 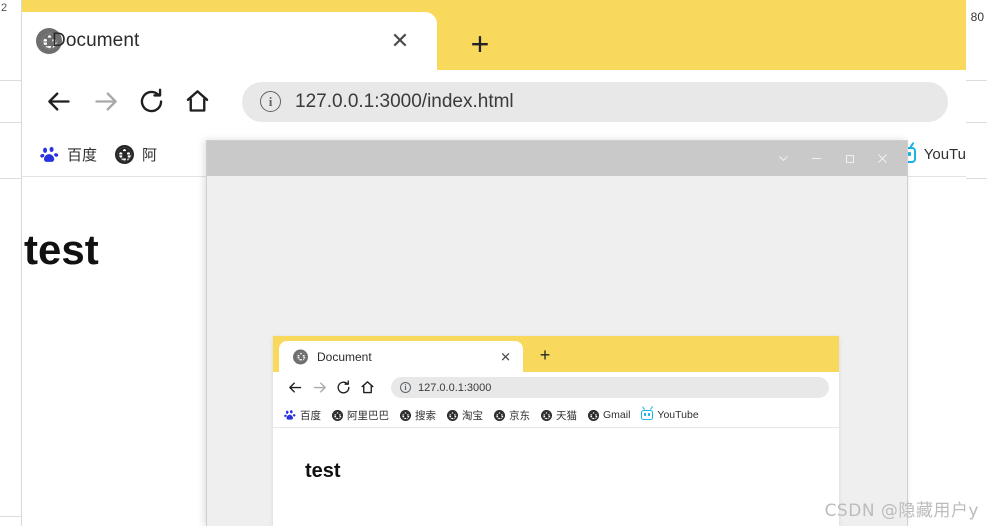 I want to click on bookmark-label: 京东, so click(x=519, y=415).